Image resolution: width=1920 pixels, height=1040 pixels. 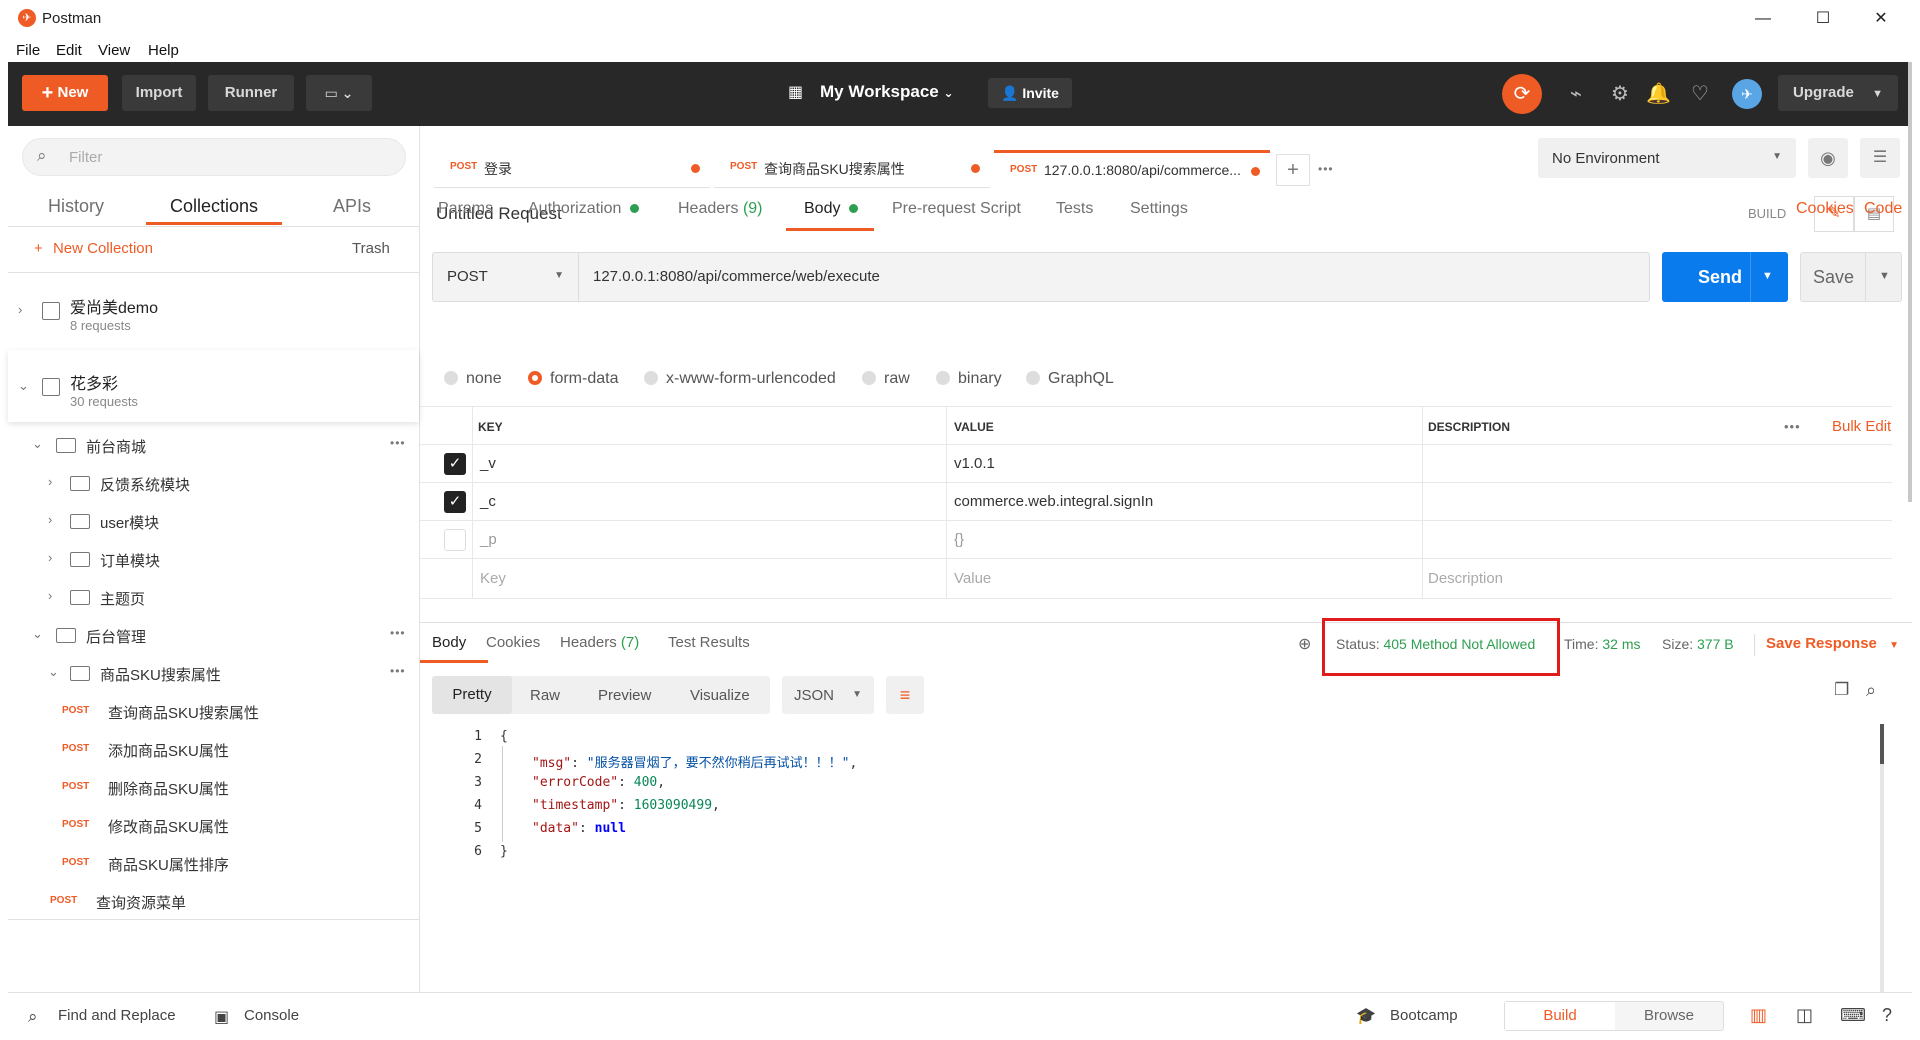 I want to click on sync-icon: ⟳, so click(x=1522, y=94).